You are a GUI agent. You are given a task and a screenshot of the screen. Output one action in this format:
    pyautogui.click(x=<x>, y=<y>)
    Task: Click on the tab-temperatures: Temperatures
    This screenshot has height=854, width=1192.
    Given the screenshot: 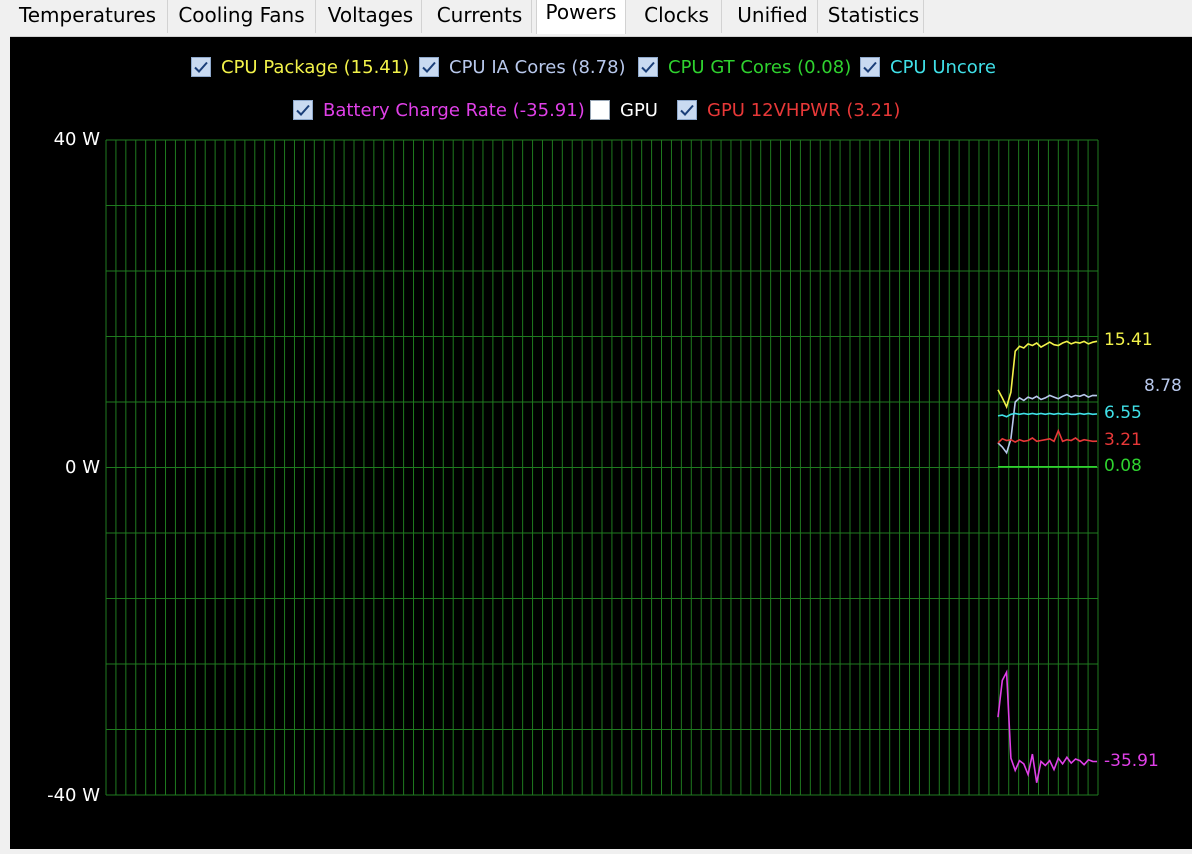 What is the action you would take?
    pyautogui.click(x=88, y=16)
    